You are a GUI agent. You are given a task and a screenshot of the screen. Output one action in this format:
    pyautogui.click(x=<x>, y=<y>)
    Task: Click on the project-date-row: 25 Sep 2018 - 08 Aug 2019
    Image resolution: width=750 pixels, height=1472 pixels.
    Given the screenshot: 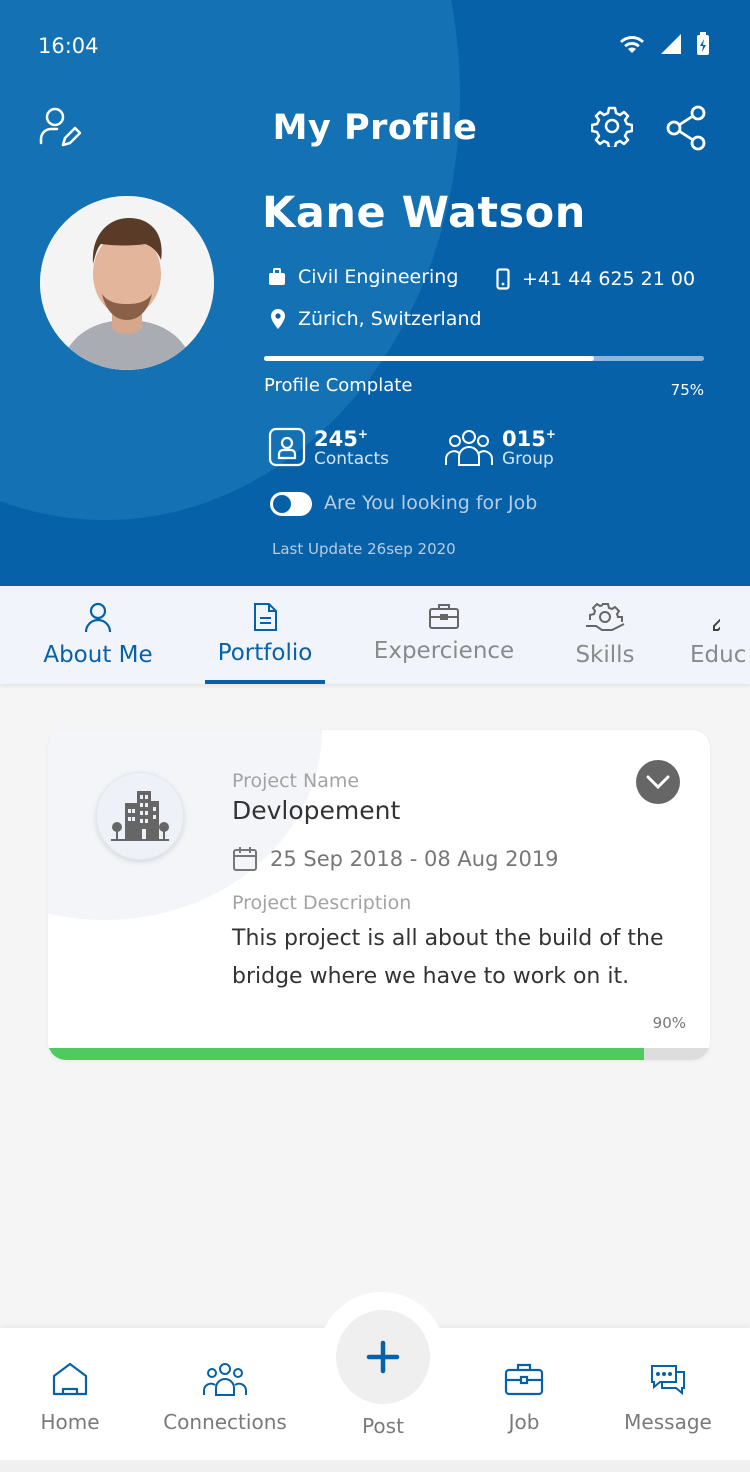 What is the action you would take?
    pyautogui.click(x=395, y=859)
    